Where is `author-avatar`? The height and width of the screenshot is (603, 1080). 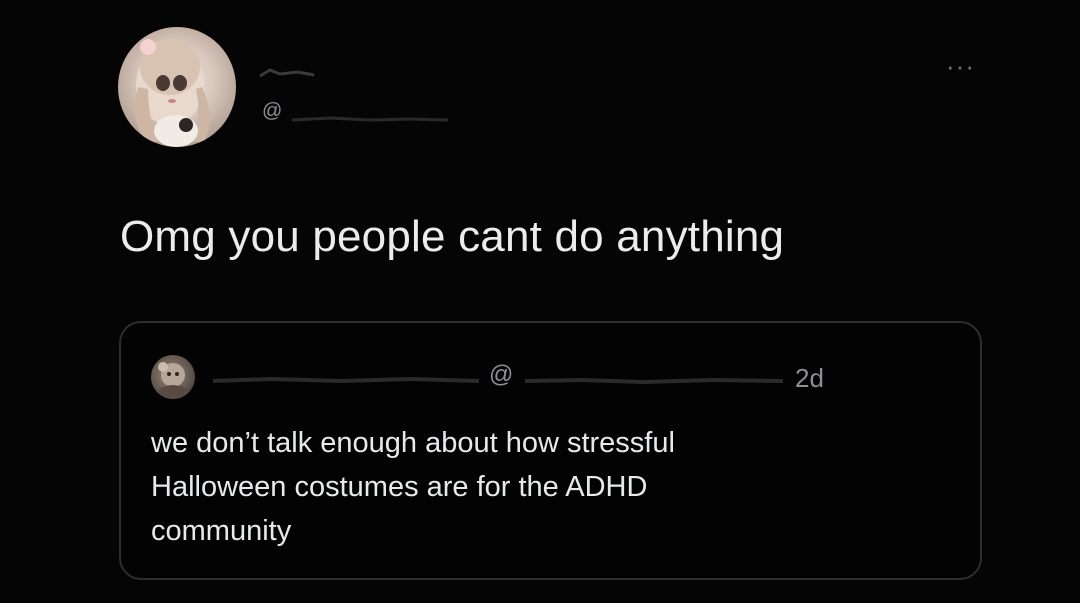
author-avatar is located at coordinates (177, 87).